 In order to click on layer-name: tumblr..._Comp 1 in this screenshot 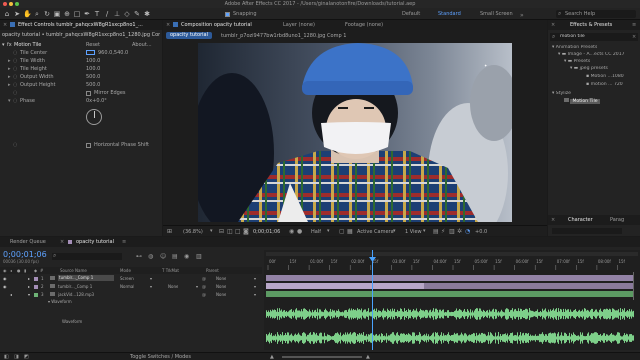, I will do `click(86, 286)`.